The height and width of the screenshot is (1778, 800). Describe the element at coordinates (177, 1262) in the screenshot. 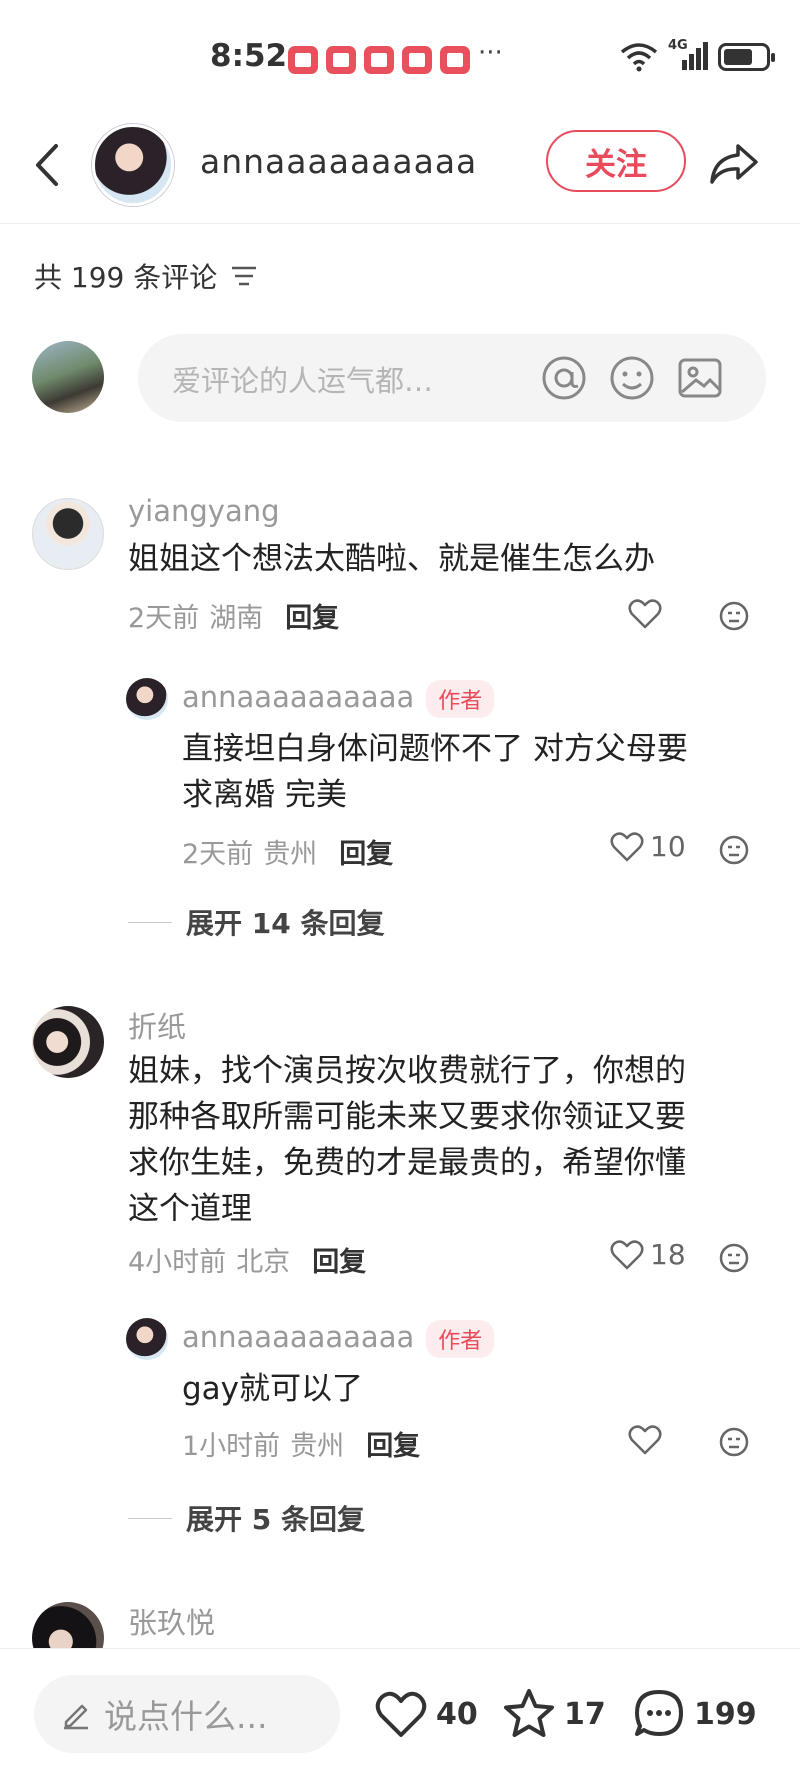

I see `comment-time: 4小时前` at that location.